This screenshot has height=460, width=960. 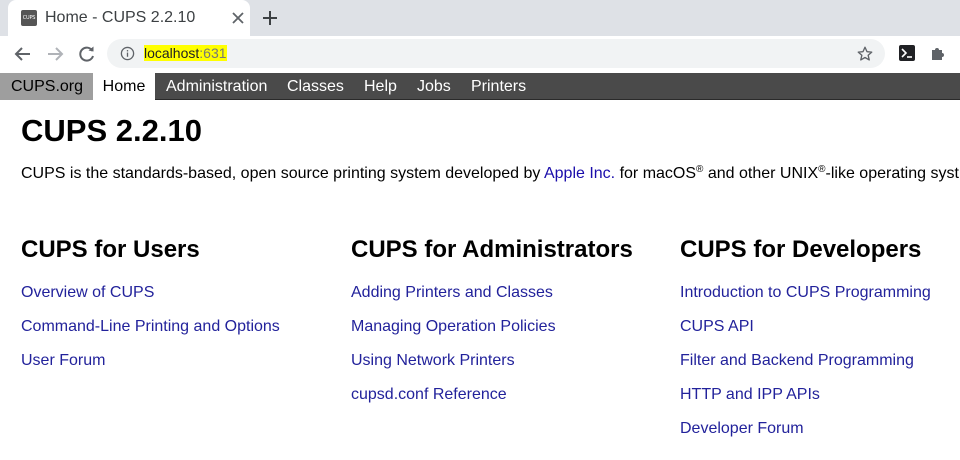 I want to click on developers-link: Filter and Backend Programming, so click(x=797, y=361).